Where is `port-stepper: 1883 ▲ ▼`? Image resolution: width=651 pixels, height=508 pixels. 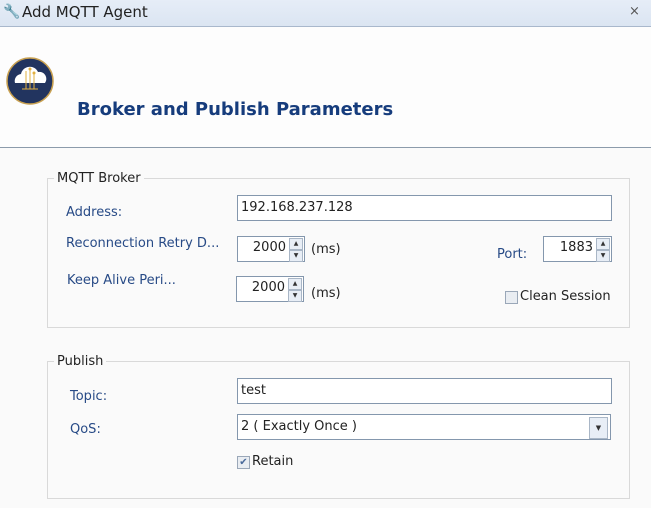
port-stepper: 1883 ▲ ▼ is located at coordinates (577, 249).